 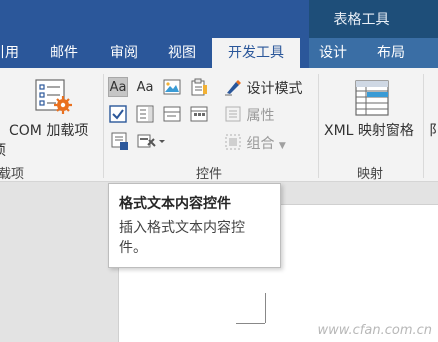 What do you see at coordinates (374, 330) in the screenshot?
I see `watermark: www.cfan.com.cn` at bounding box center [374, 330].